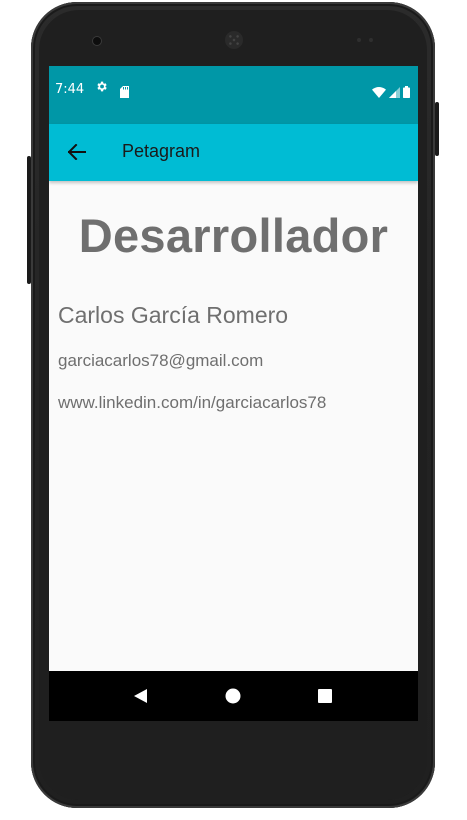 This screenshot has width=467, height=820. Describe the element at coordinates (161, 360) in the screenshot. I see `developer-email: garciacarlos78@gmail.com` at that location.